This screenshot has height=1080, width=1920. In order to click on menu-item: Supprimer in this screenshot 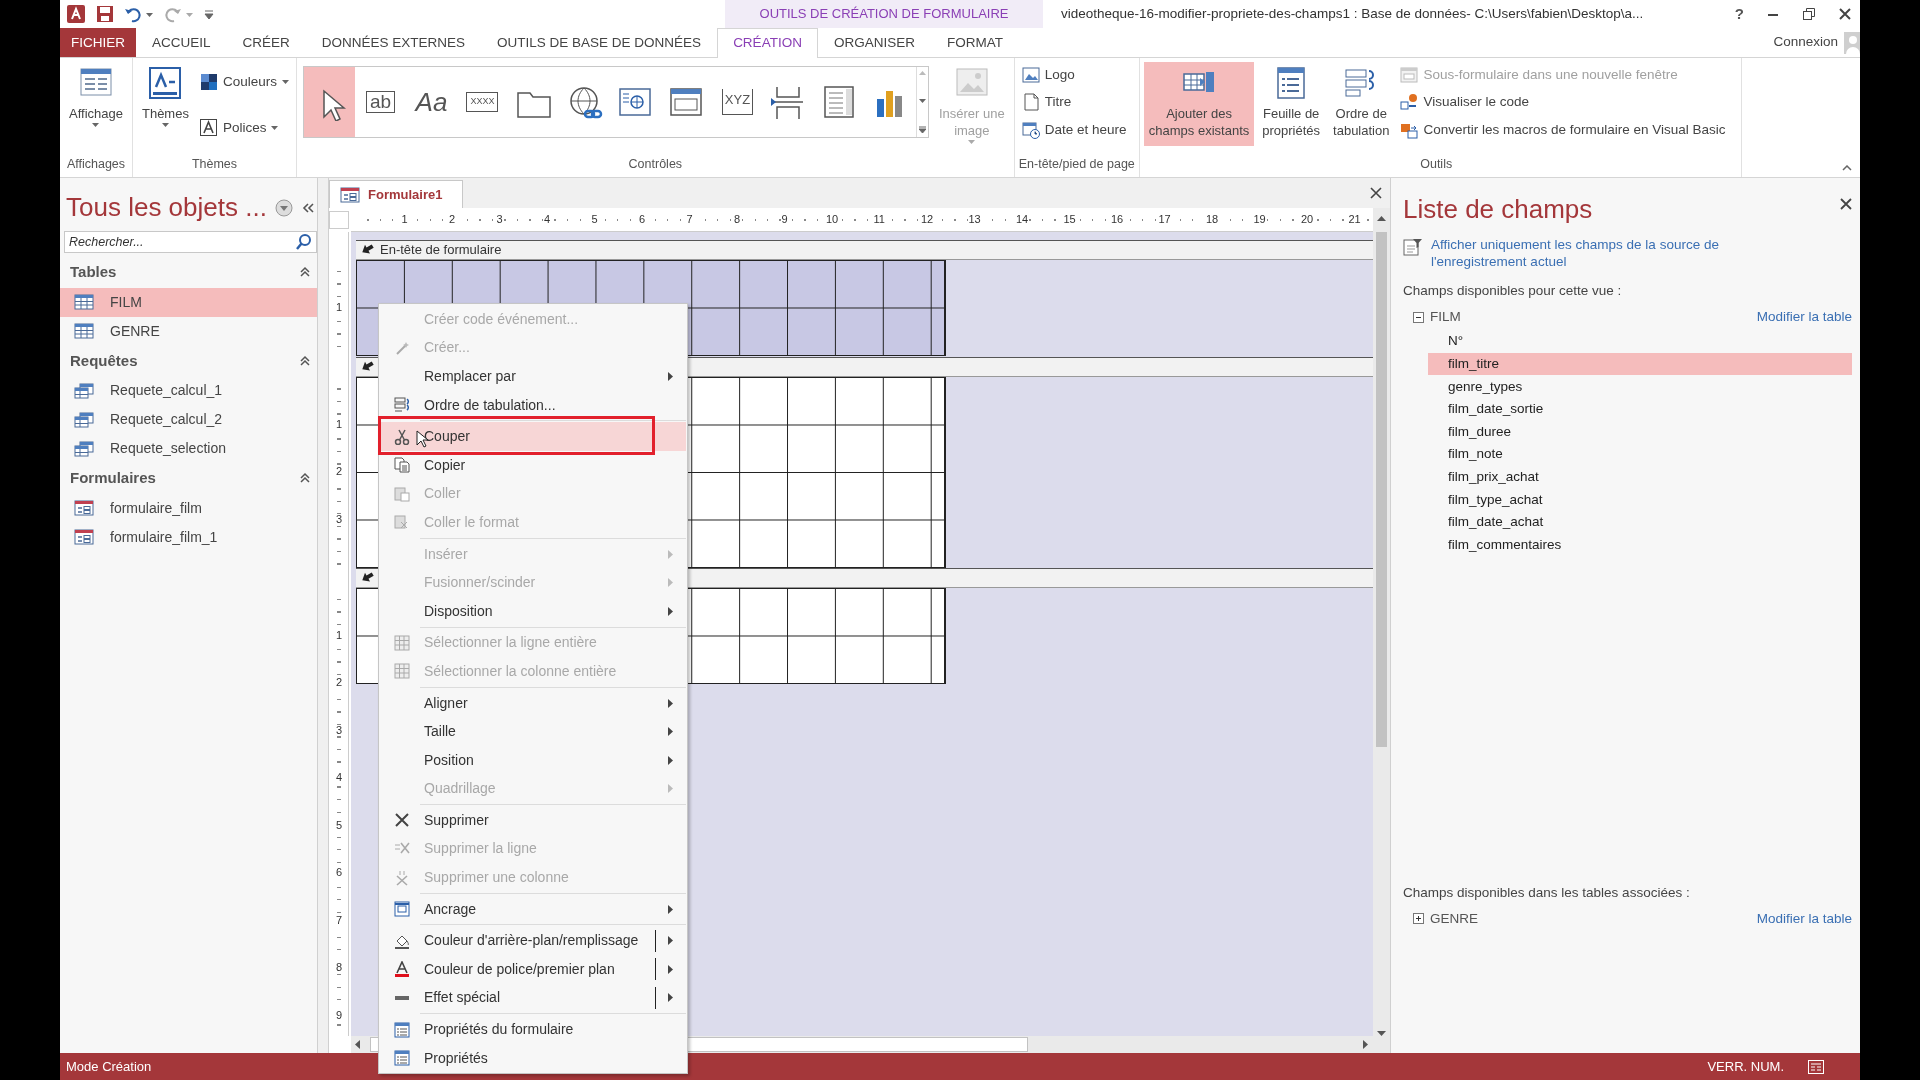, I will do `click(533, 820)`.